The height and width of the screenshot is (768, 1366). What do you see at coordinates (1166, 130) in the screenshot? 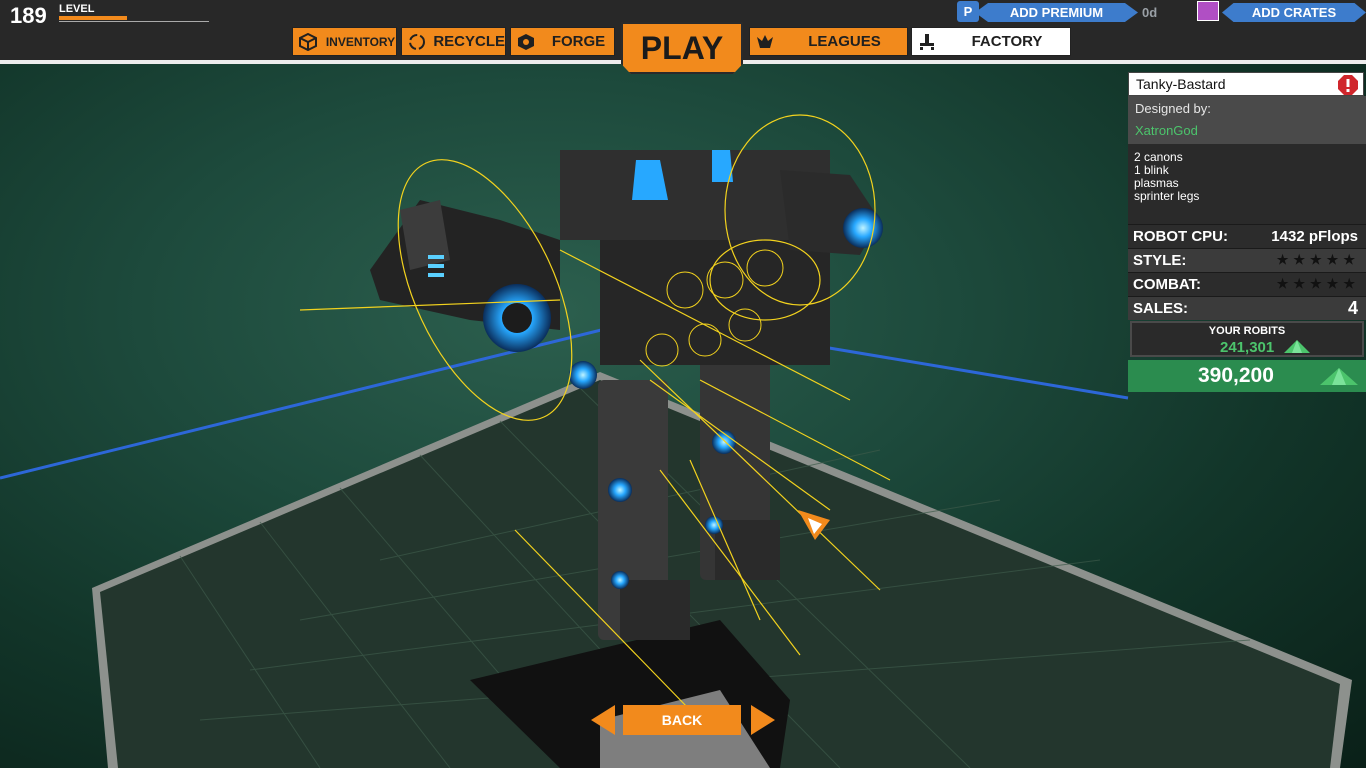
I see `designer-name: XatronGod` at bounding box center [1166, 130].